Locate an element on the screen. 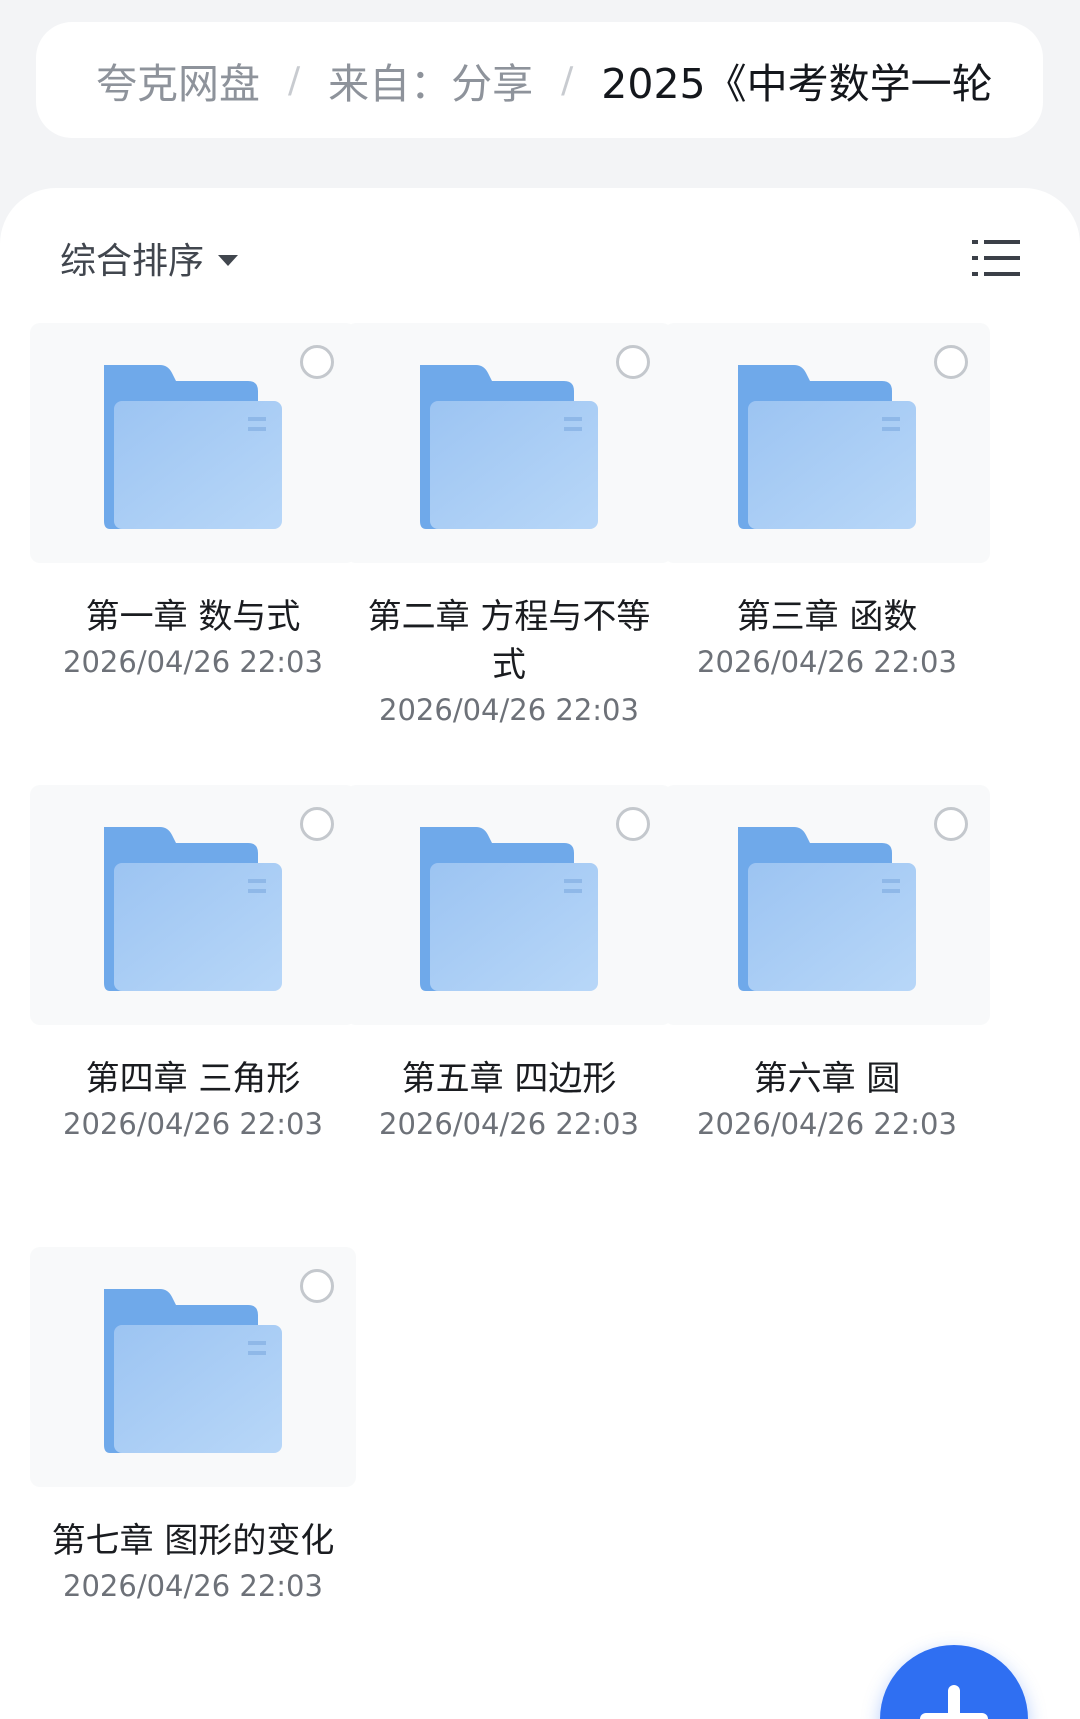 This screenshot has height=1719, width=1080. folder-item: 第二章 方程与不等式 2026/04/26 22:03 is located at coordinates (509, 527).